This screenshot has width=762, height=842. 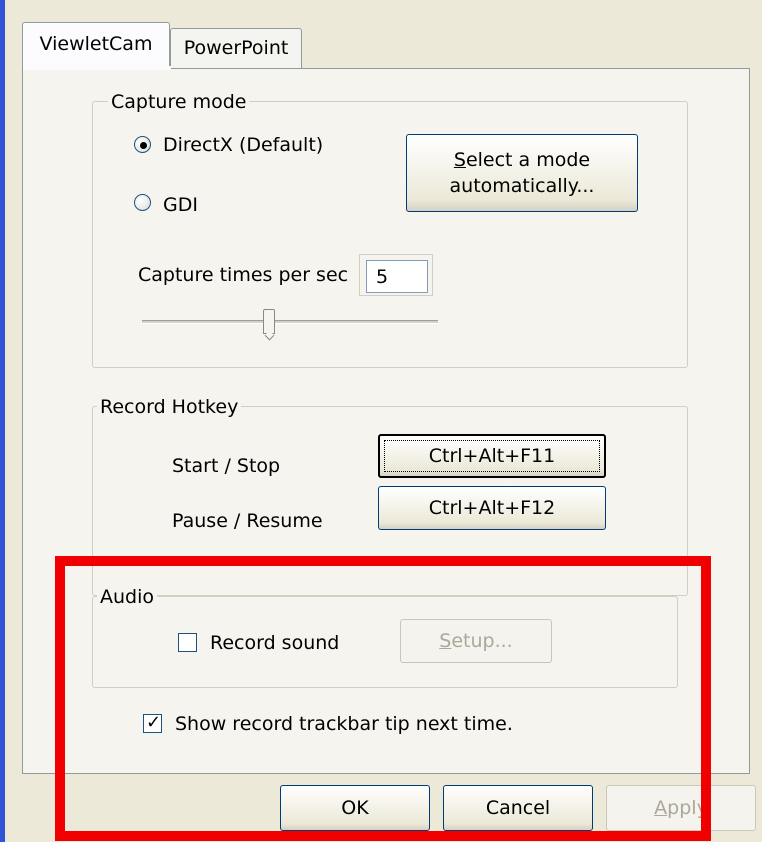 What do you see at coordinates (142, 202) in the screenshot?
I see `gdi-radio` at bounding box center [142, 202].